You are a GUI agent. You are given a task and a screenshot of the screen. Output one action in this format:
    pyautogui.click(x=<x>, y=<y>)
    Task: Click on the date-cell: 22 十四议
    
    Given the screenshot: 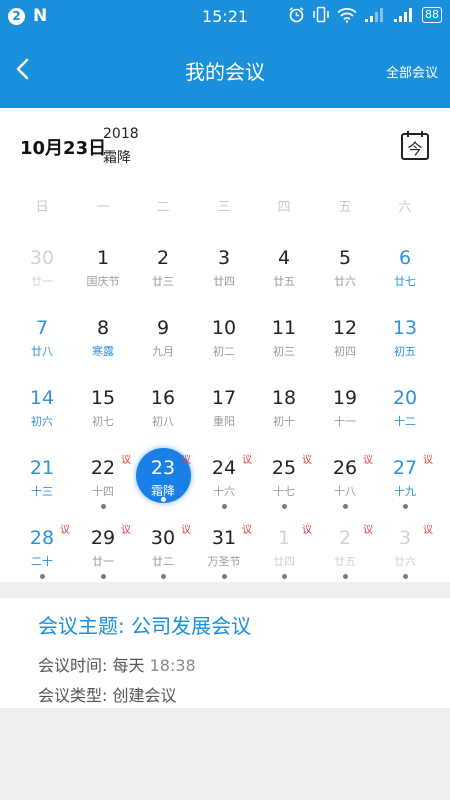 What is the action you would take?
    pyautogui.click(x=103, y=488)
    